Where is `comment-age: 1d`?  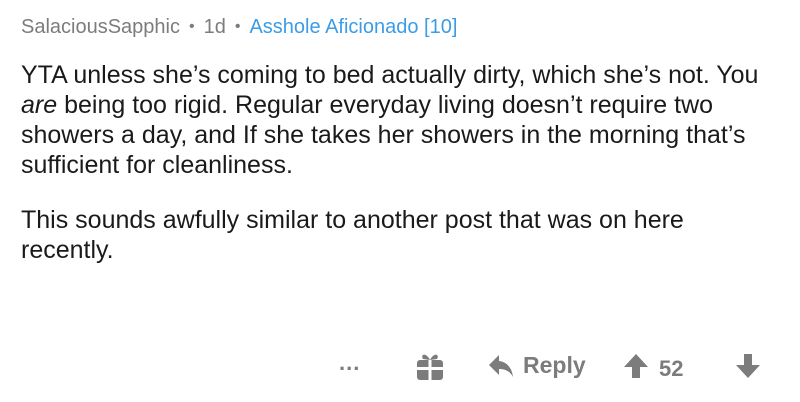
comment-age: 1d is located at coordinates (215, 27).